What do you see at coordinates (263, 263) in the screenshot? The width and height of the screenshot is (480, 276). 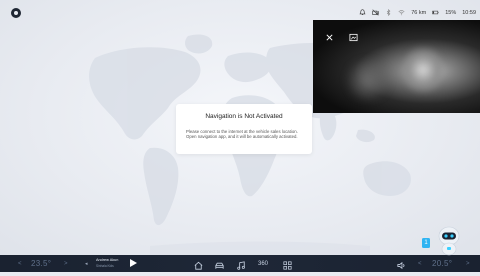 I see `360-camera-icon: 360` at bounding box center [263, 263].